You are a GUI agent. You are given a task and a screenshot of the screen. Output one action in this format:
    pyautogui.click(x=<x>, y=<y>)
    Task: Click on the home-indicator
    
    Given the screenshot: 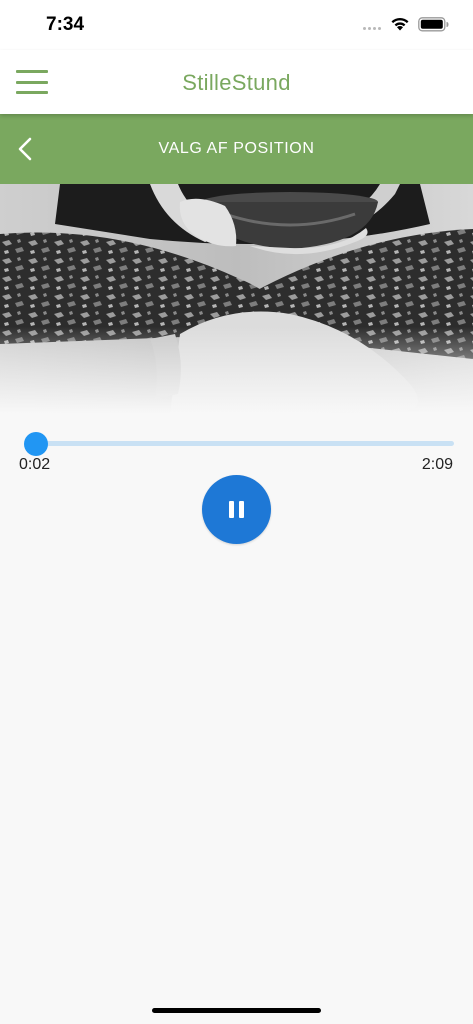 What is the action you would take?
    pyautogui.click(x=236, y=1010)
    